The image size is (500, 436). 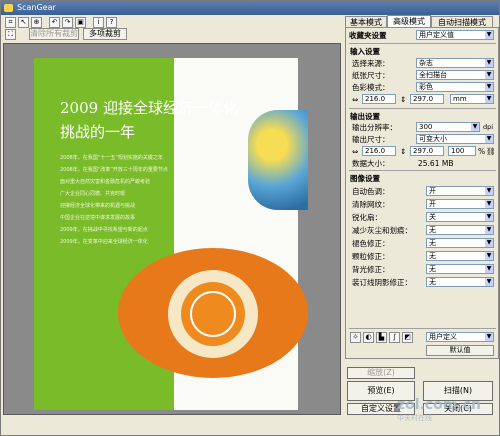 What do you see at coordinates (422, 116) in the screenshot?
I see `output-settings-header-row: 输出设置` at bounding box center [422, 116].